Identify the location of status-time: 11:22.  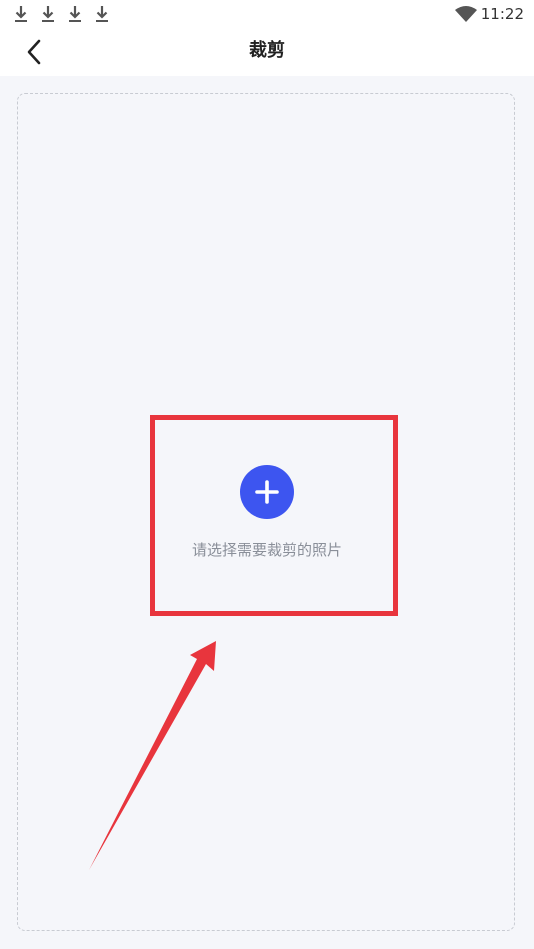
(502, 14).